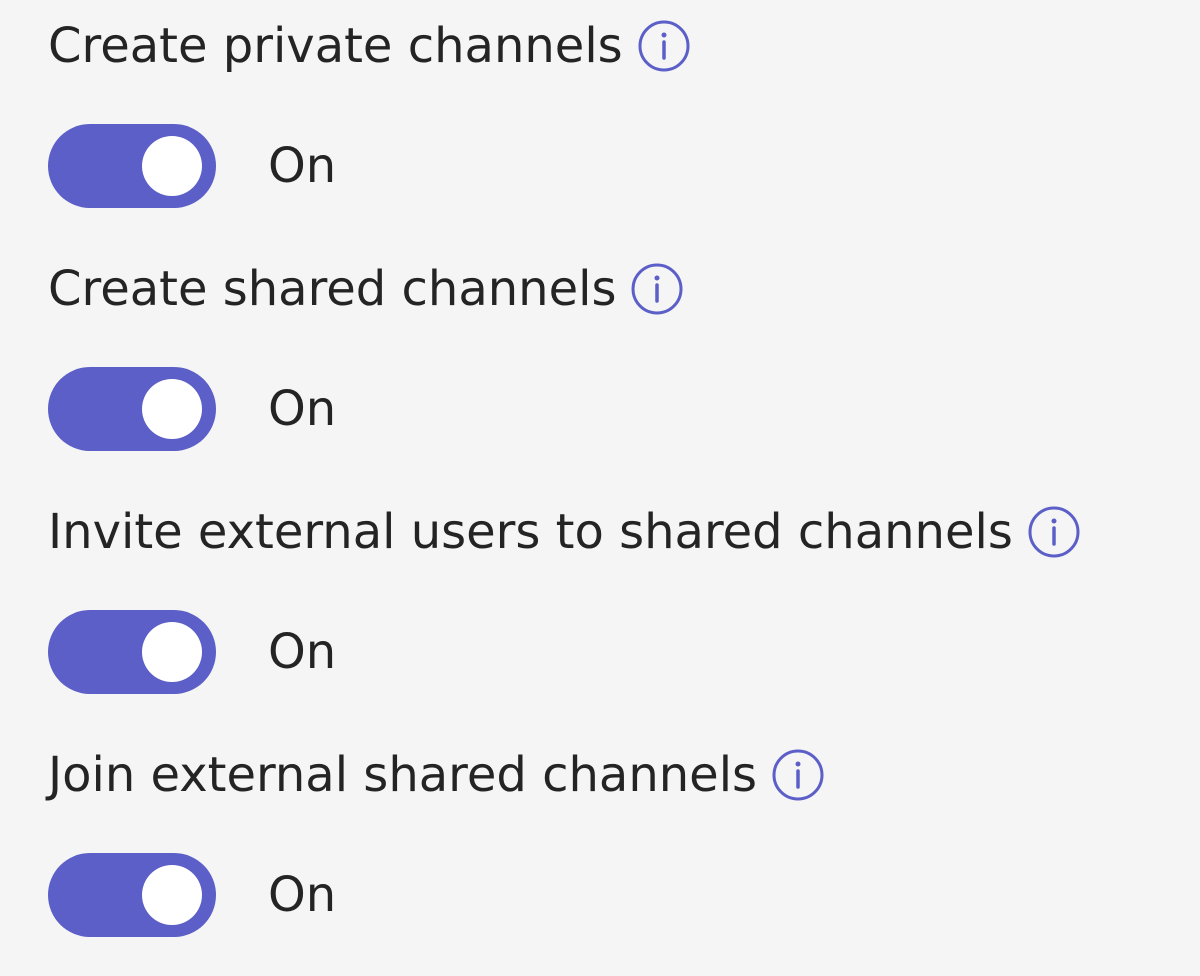 This screenshot has width=1200, height=976. What do you see at coordinates (132, 895) in the screenshot?
I see `join-external-shared-channels-toggle` at bounding box center [132, 895].